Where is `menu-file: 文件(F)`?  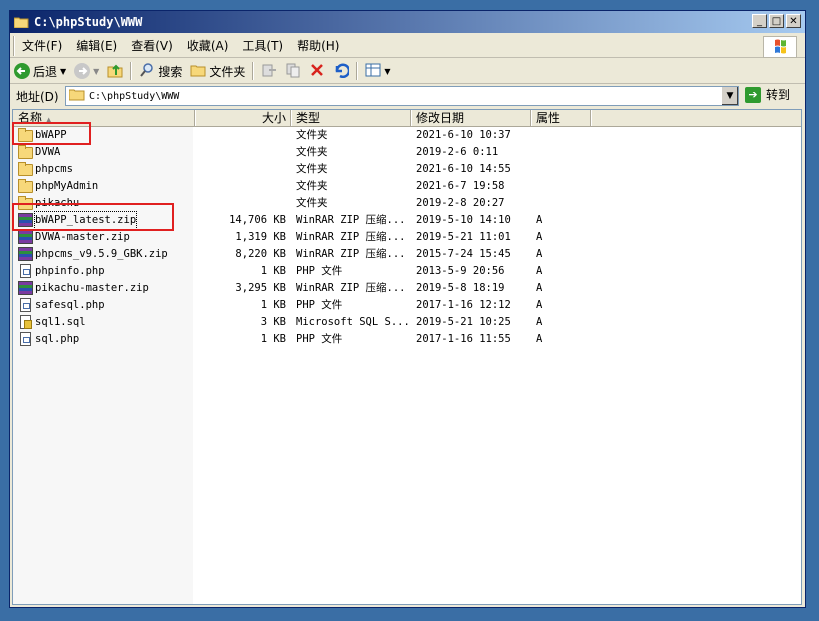 menu-file: 文件(F) is located at coordinates (41, 46).